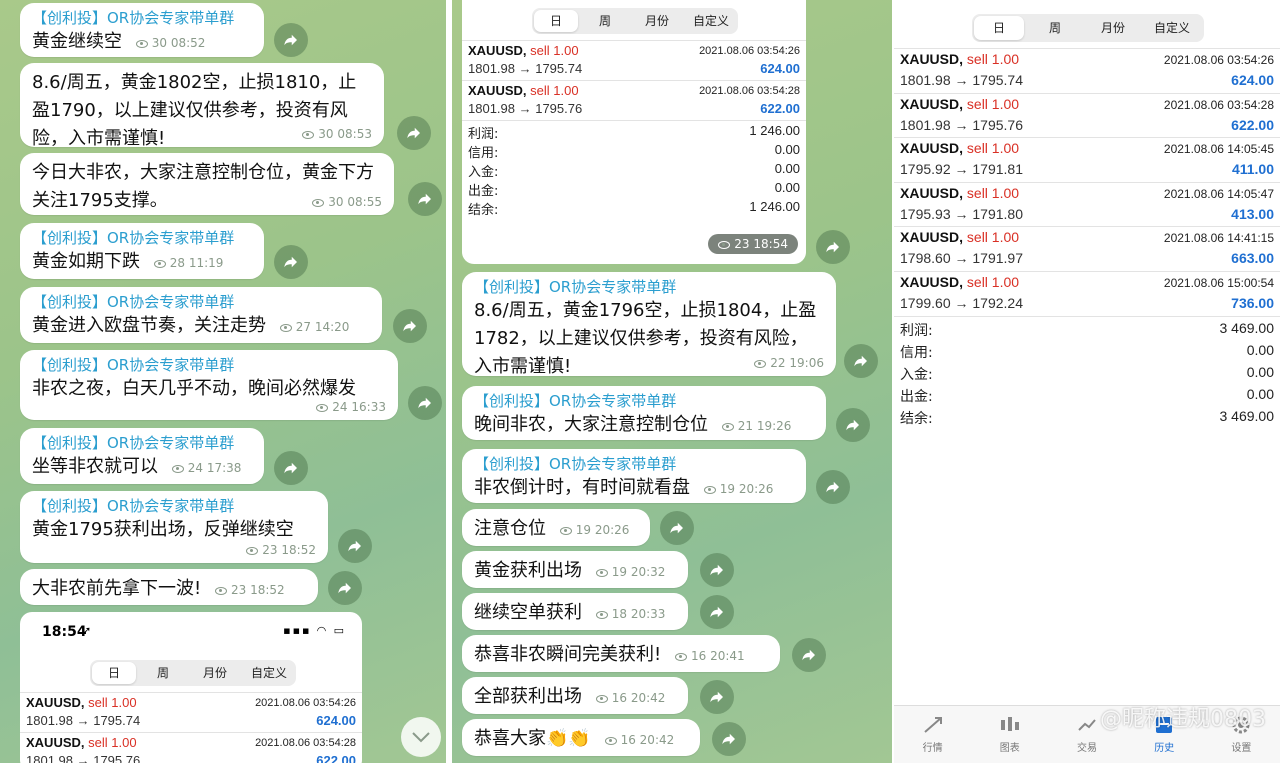 The width and height of the screenshot is (1280, 763). Describe the element at coordinates (133, 238) in the screenshot. I see `sender-name: 【创利投】OR协会专家带单群` at that location.